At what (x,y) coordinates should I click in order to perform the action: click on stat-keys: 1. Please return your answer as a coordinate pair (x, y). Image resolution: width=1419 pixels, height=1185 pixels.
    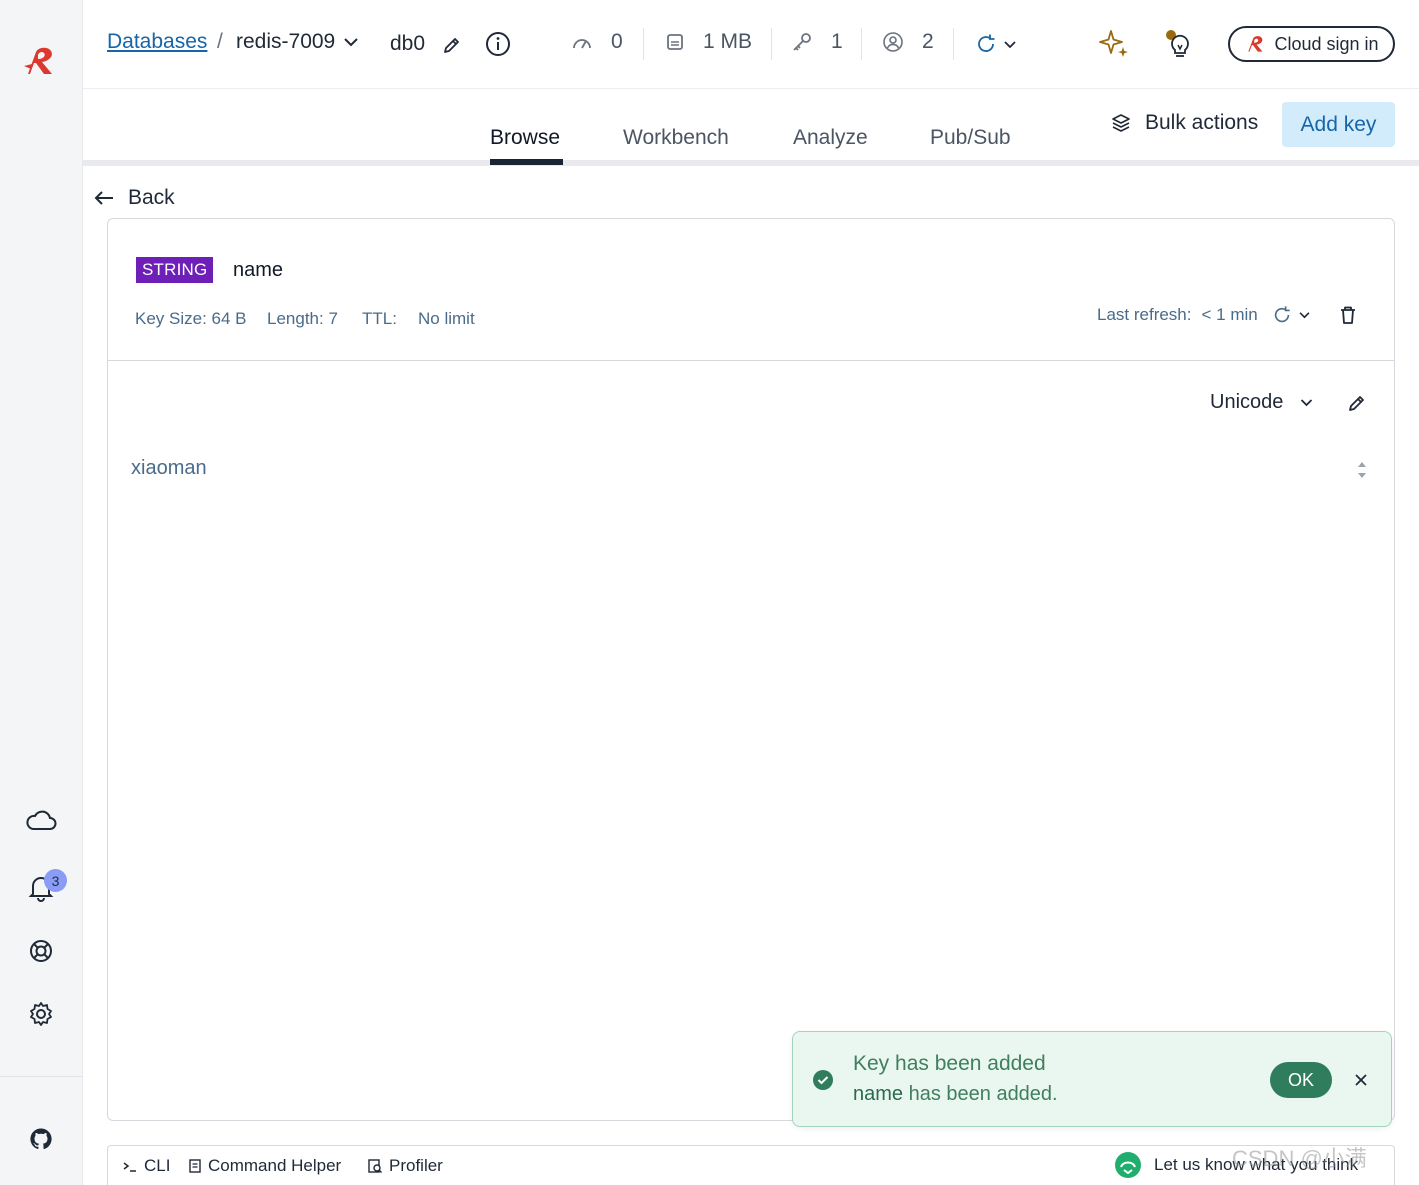
    Looking at the image, I should click on (817, 42).